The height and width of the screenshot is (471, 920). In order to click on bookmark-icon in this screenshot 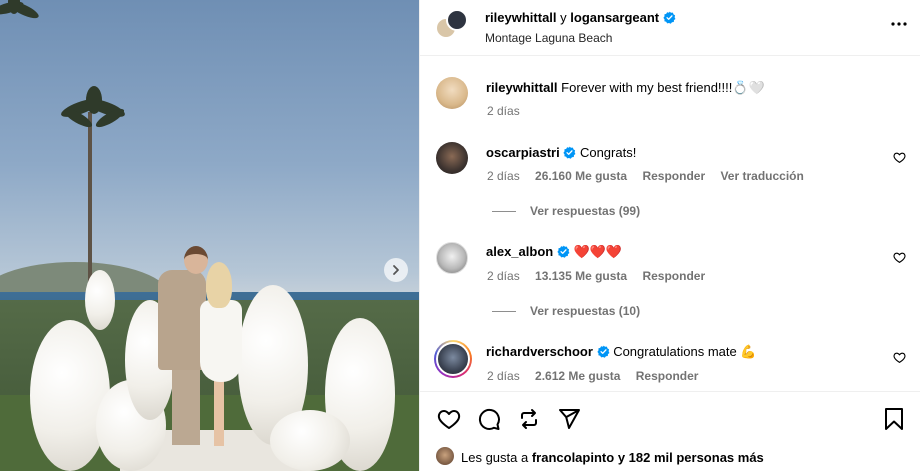, I will do `click(894, 419)`.